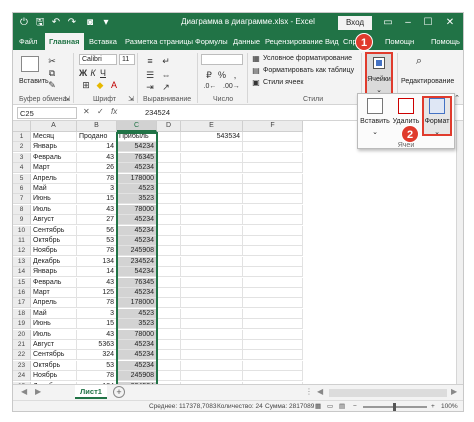 This screenshot has width=474, height=422. I want to click on tab-page-layout: Разметка страницы, so click(159, 41).